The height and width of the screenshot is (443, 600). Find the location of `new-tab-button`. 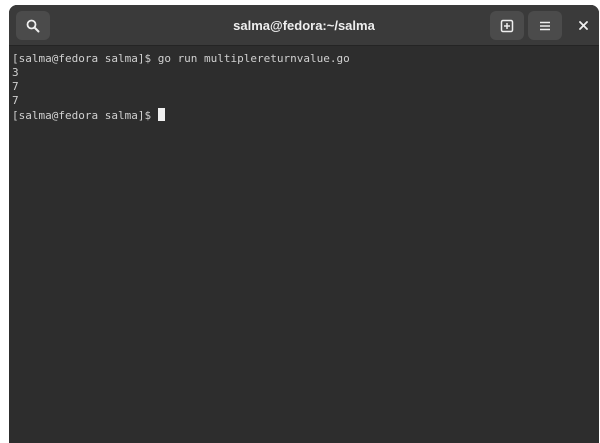

new-tab-button is located at coordinates (507, 25).